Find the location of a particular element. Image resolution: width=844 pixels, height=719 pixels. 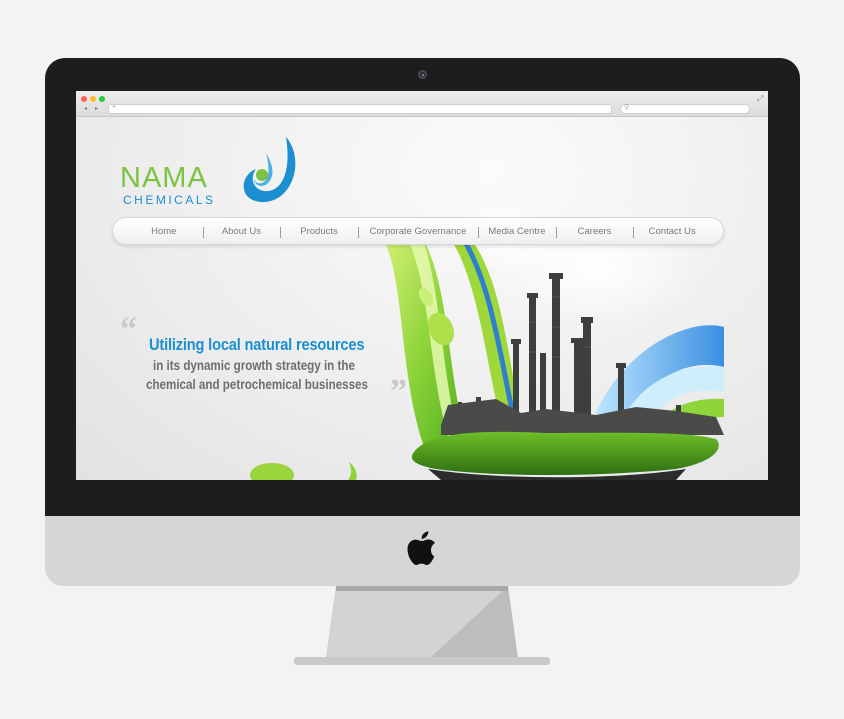

monitor-stand-base is located at coordinates (422, 661).